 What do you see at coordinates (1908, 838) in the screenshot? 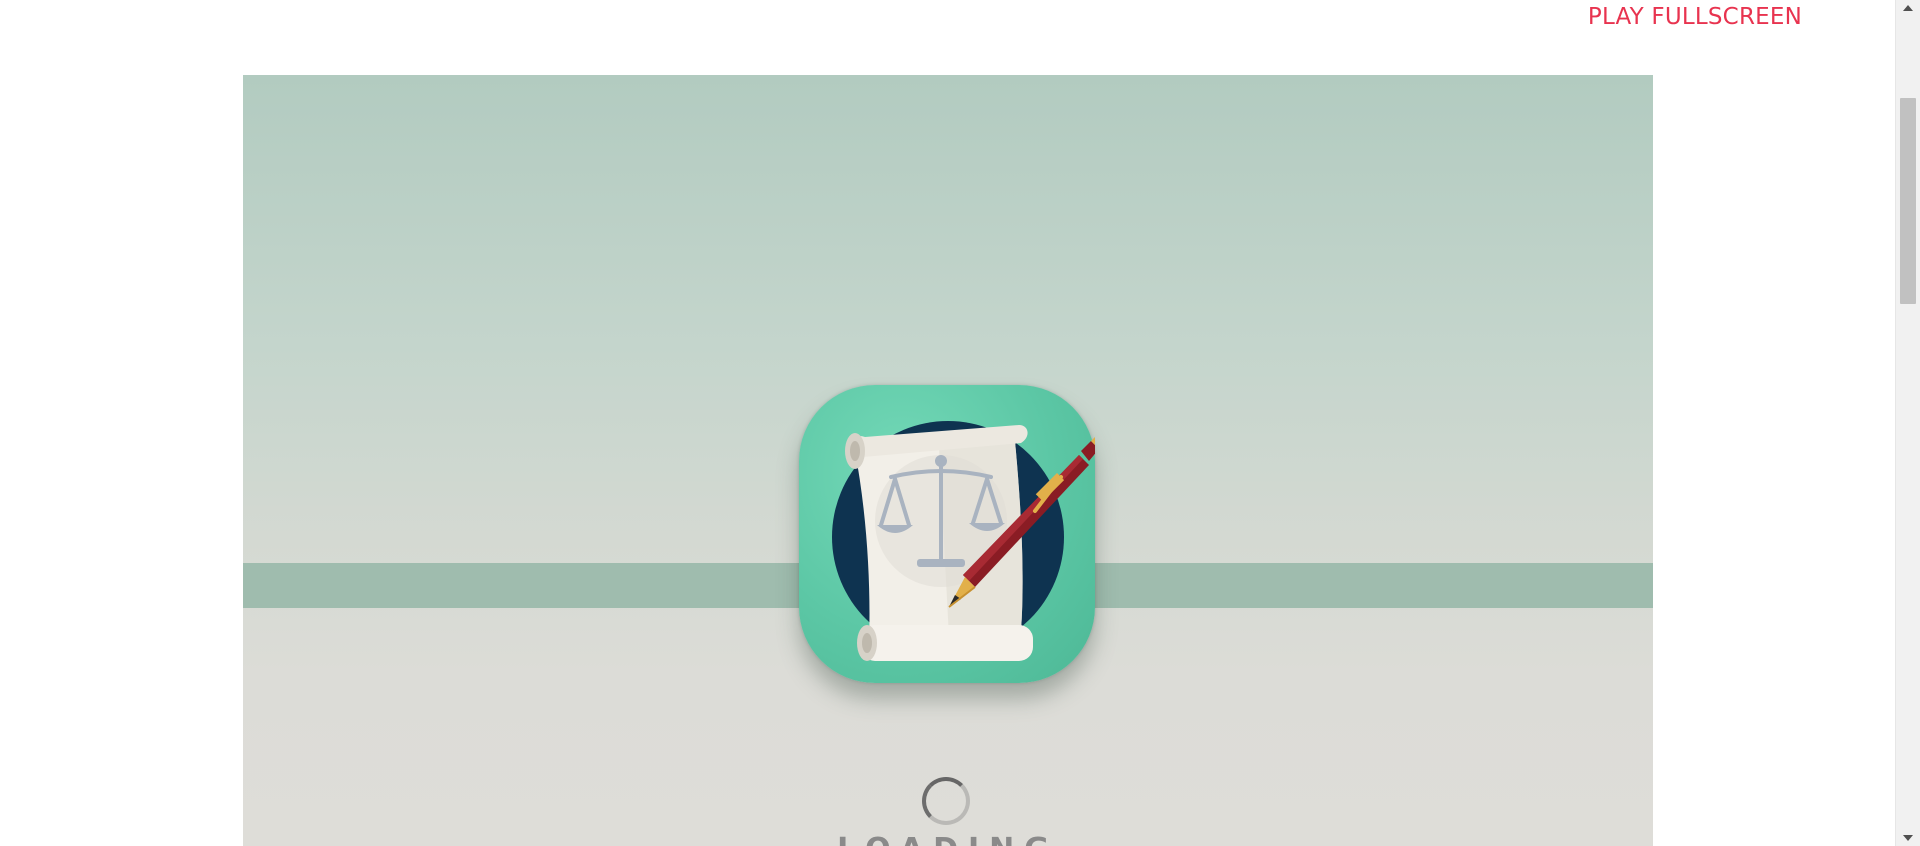
I see `scroll-down-arrow-icon` at bounding box center [1908, 838].